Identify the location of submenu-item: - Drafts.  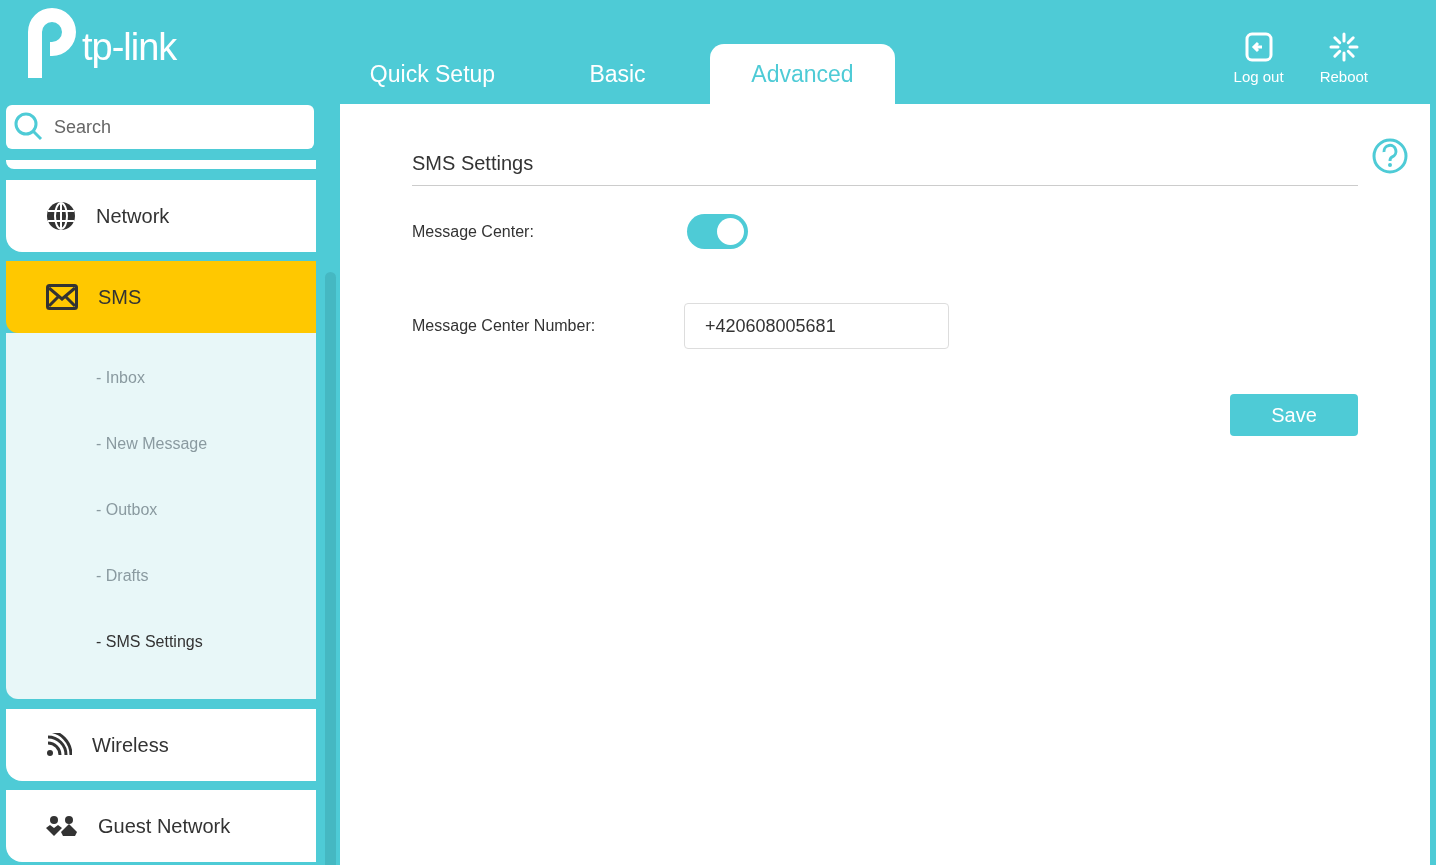
(161, 600).